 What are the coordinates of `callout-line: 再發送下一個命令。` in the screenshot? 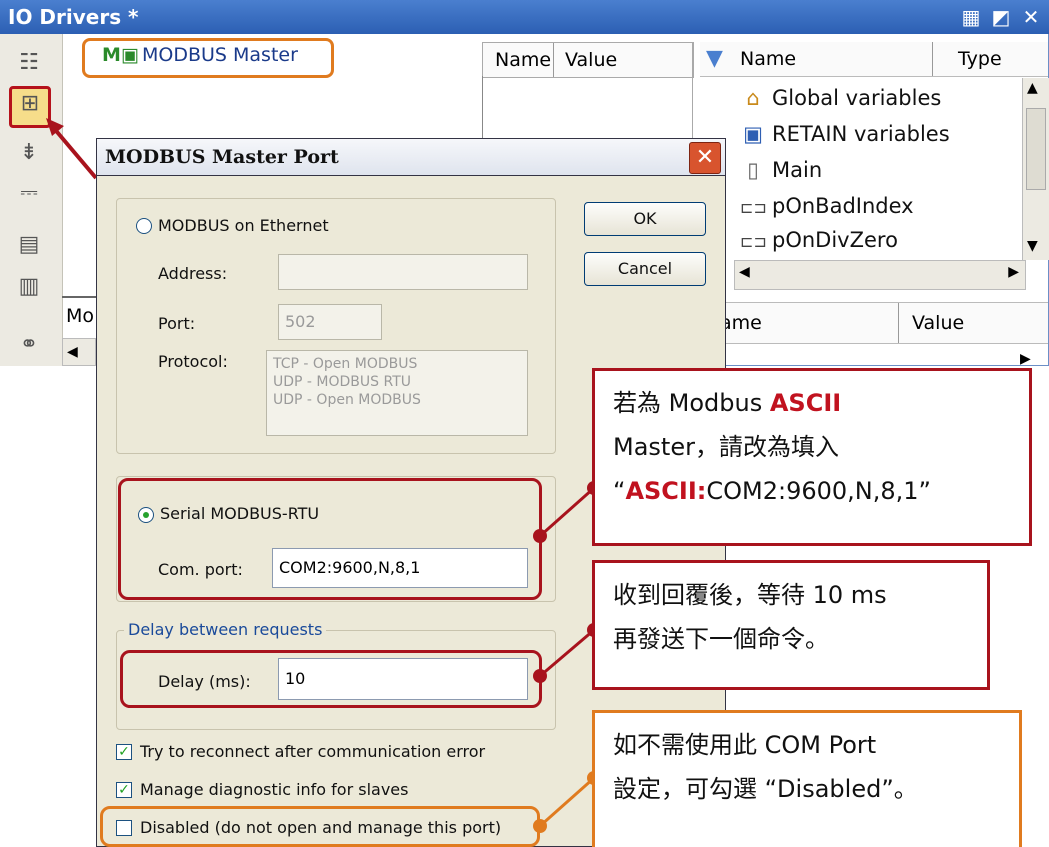 It's located at (721, 639).